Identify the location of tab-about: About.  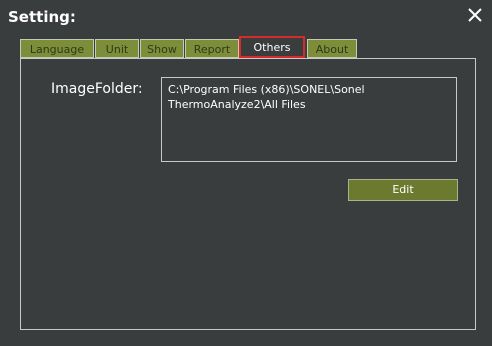
(332, 48).